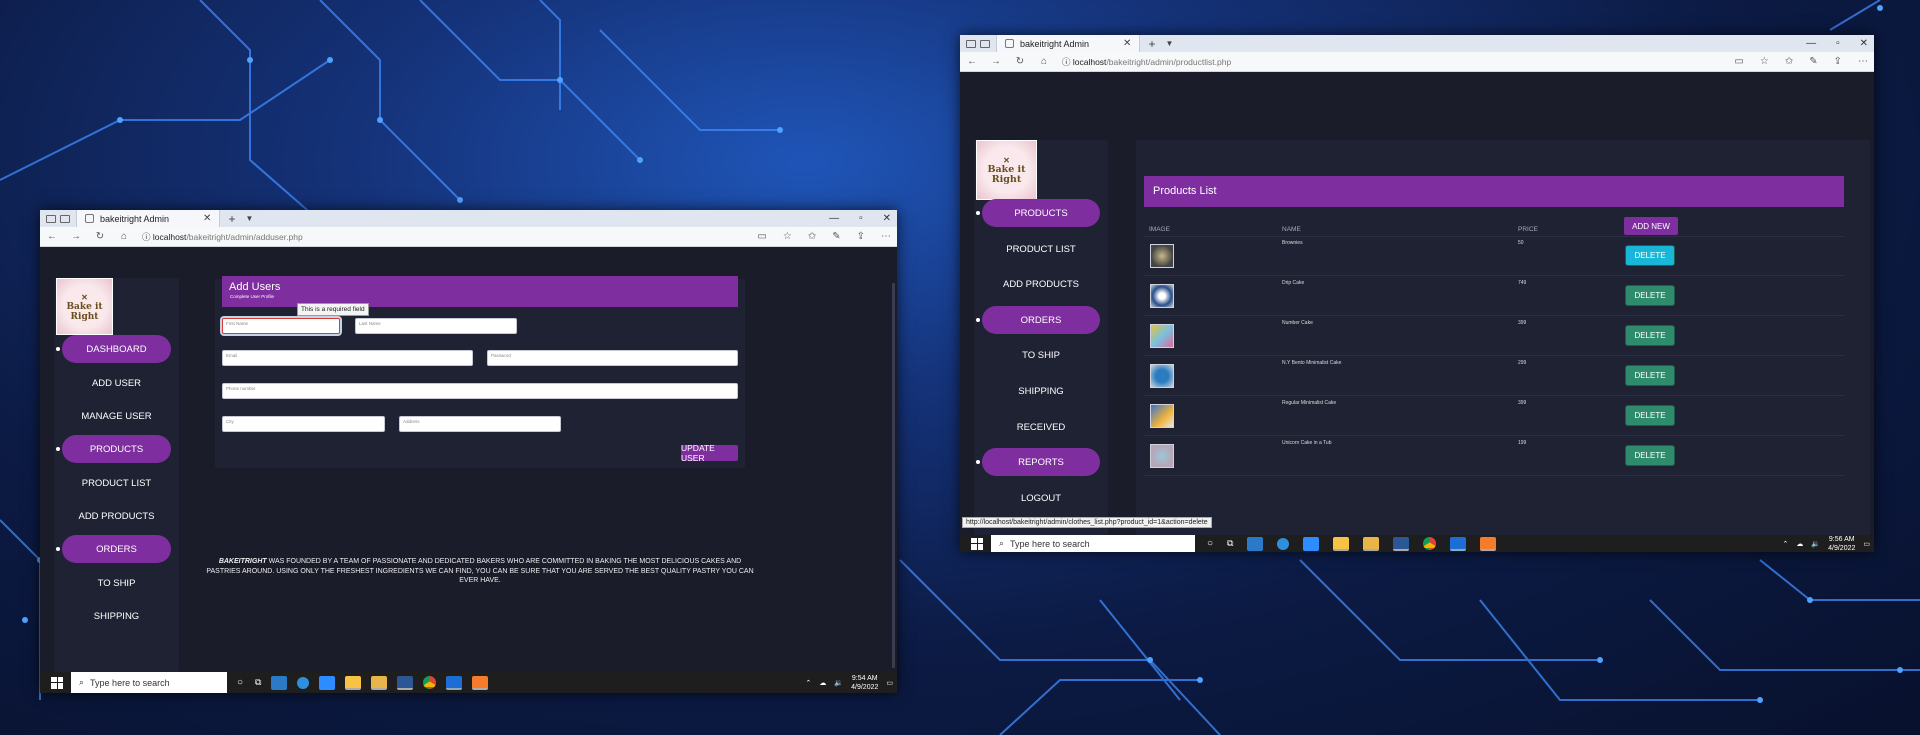 This screenshot has height=735, width=1920. What do you see at coordinates (281, 326) in the screenshot?
I see `first-name-field: First Name` at bounding box center [281, 326].